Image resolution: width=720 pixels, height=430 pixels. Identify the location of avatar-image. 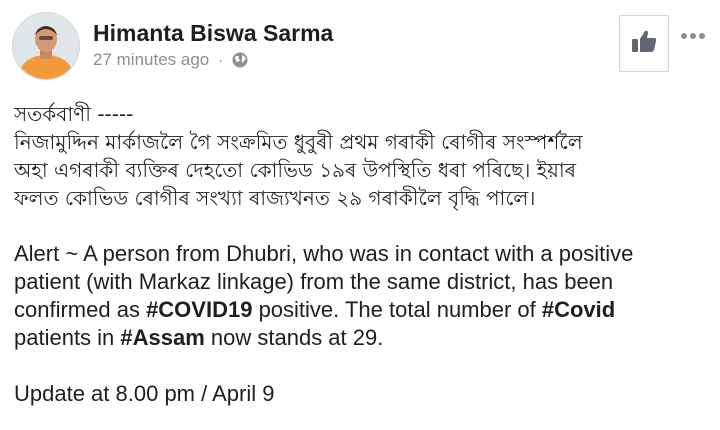
(46, 46).